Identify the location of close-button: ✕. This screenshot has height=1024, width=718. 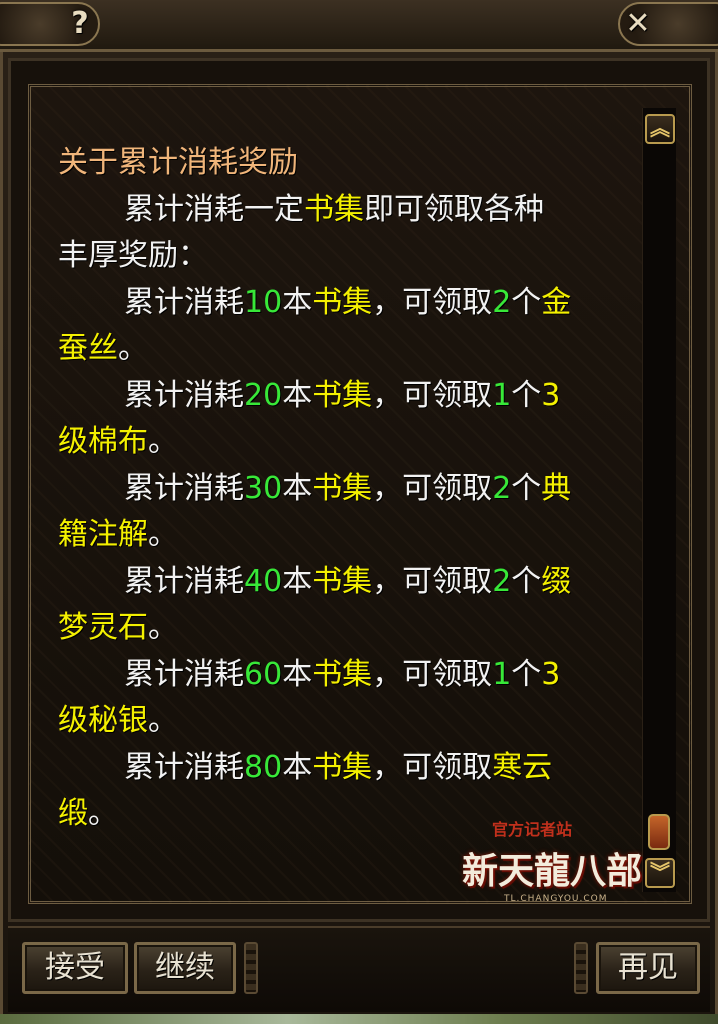
(638, 24).